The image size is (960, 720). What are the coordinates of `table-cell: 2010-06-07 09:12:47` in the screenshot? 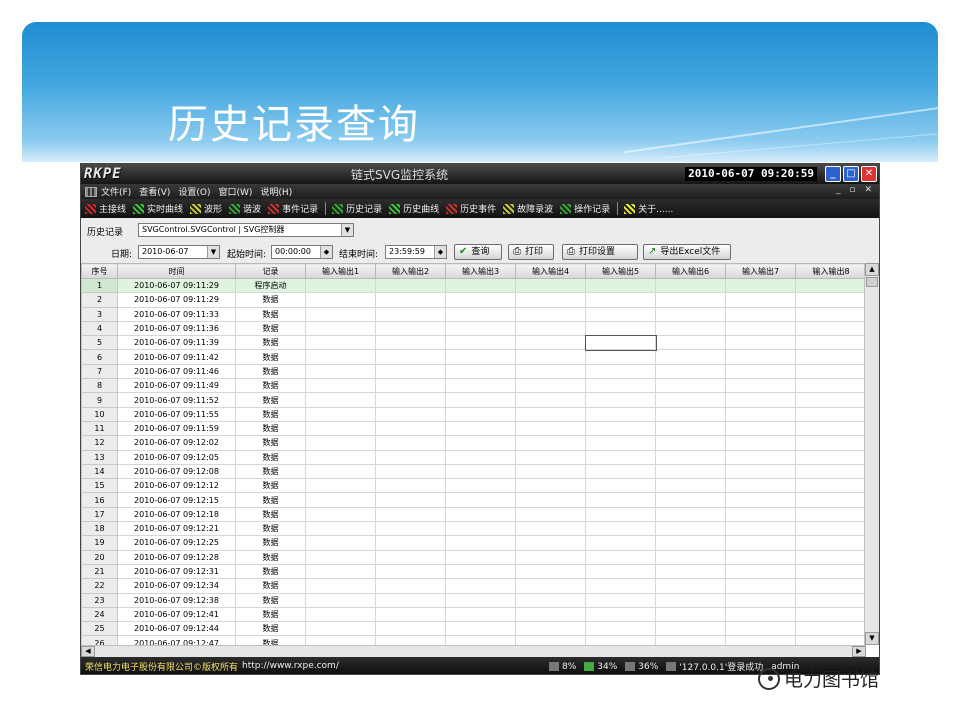 It's located at (176, 640).